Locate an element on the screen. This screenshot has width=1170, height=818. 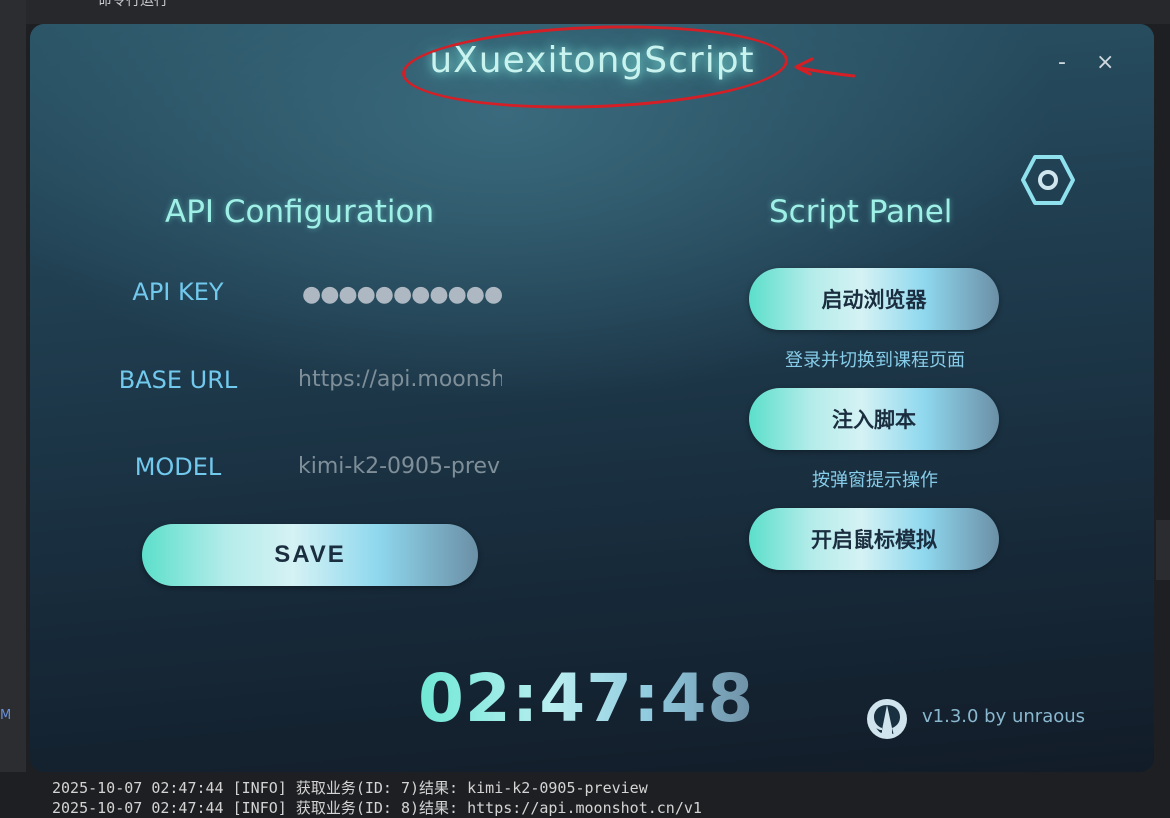
minimize-button: - is located at coordinates (1062, 62).